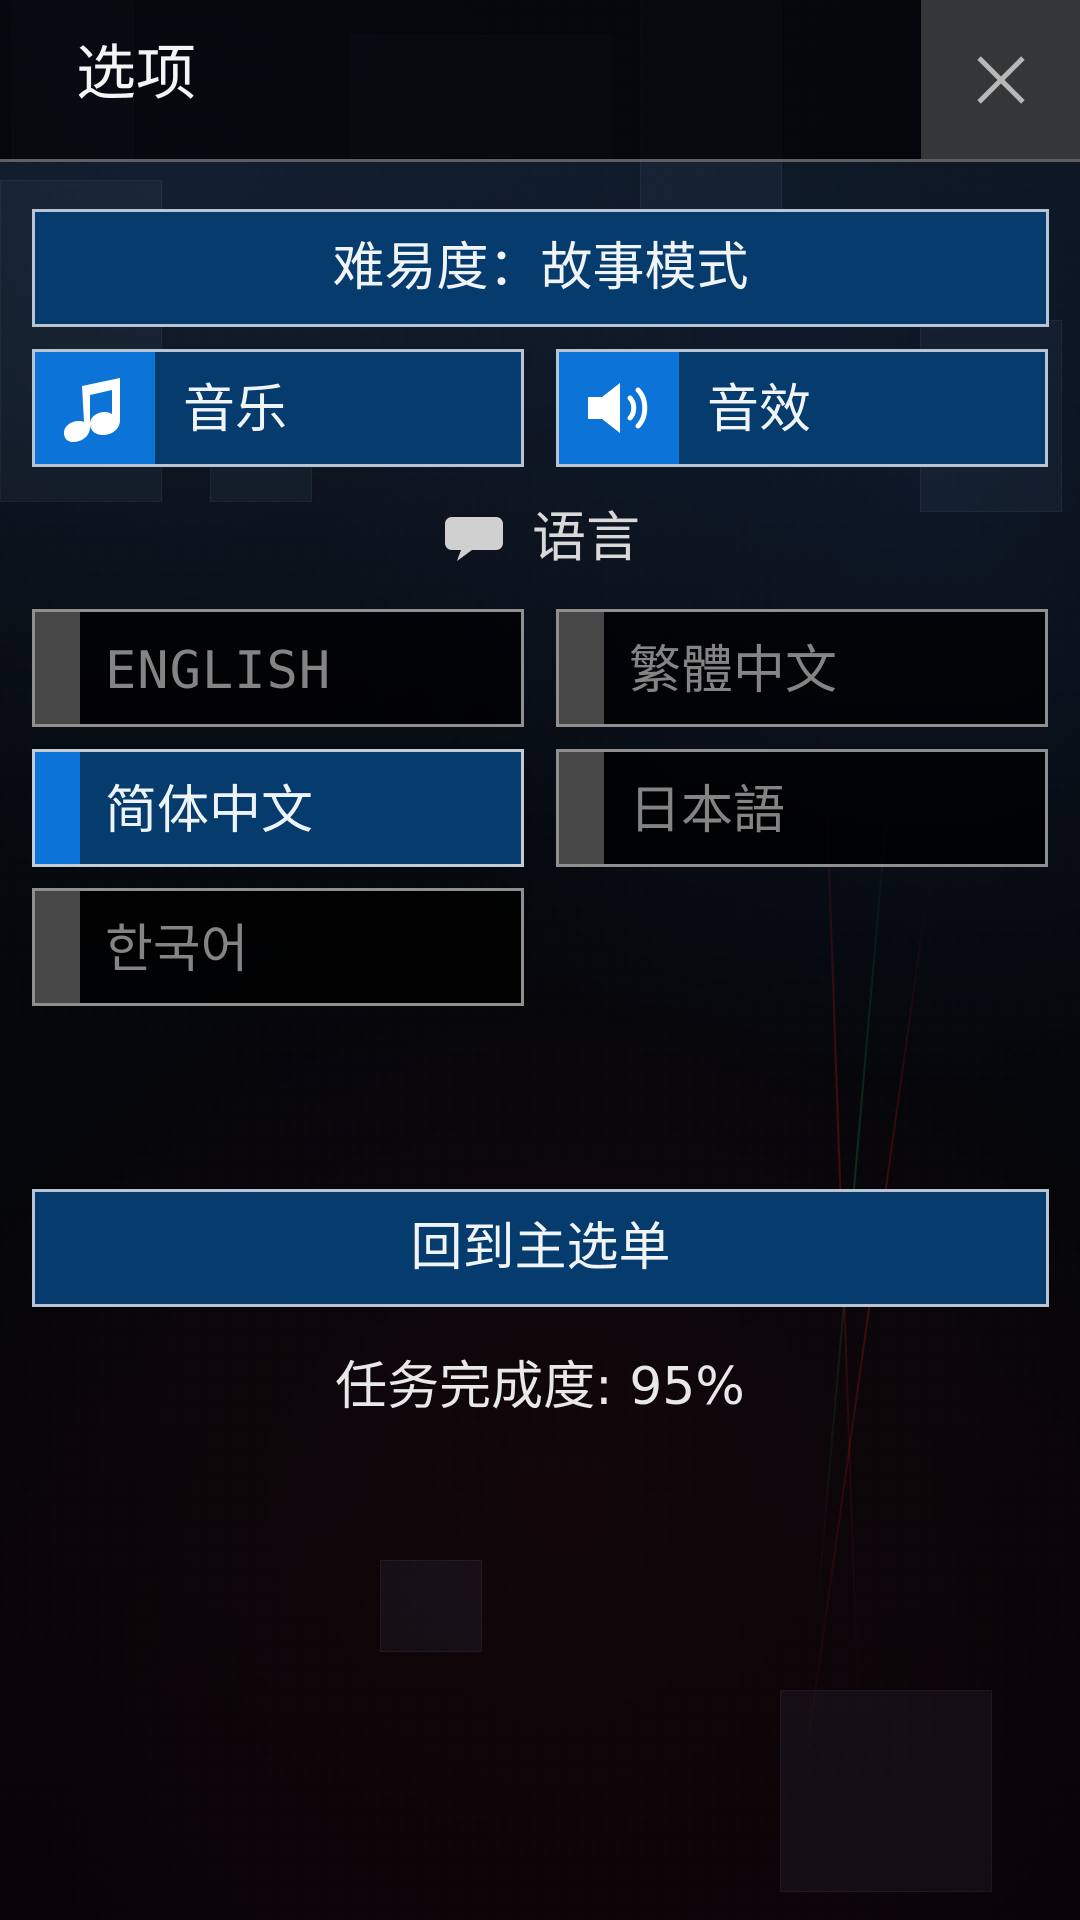  Describe the element at coordinates (92, 410) in the screenshot. I see `music-note-icon` at that location.